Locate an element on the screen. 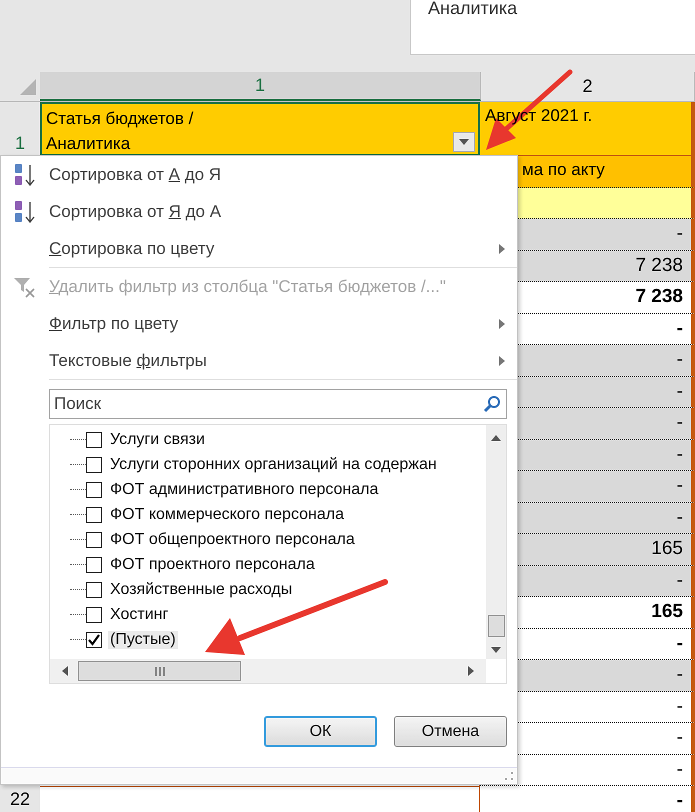  list-item: Хостинг is located at coordinates (139, 615).